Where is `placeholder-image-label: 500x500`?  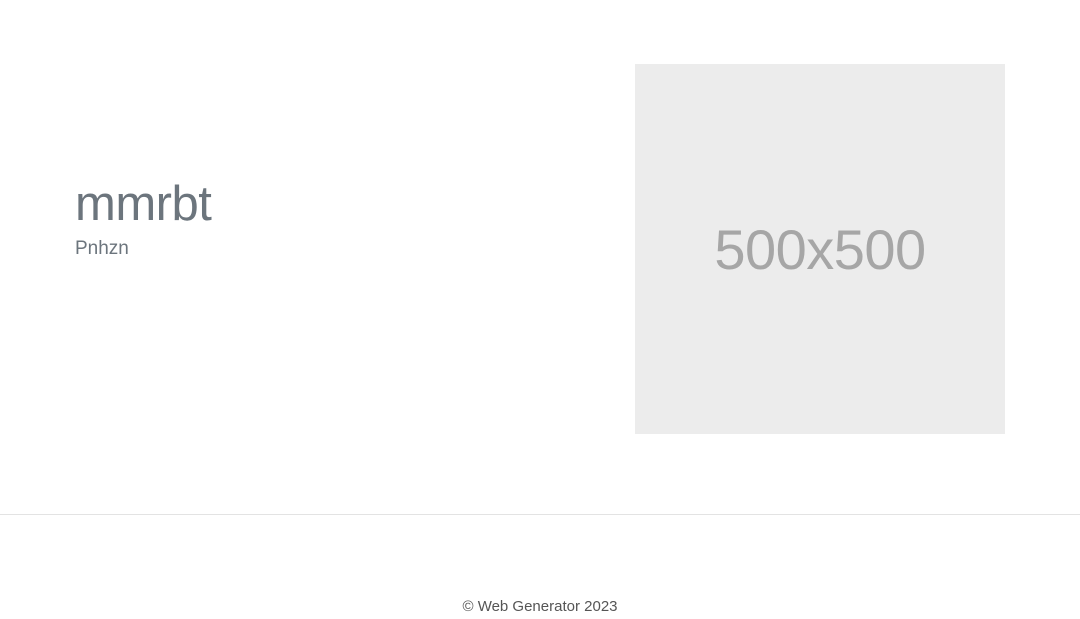
placeholder-image-label: 500x500 is located at coordinates (820, 249).